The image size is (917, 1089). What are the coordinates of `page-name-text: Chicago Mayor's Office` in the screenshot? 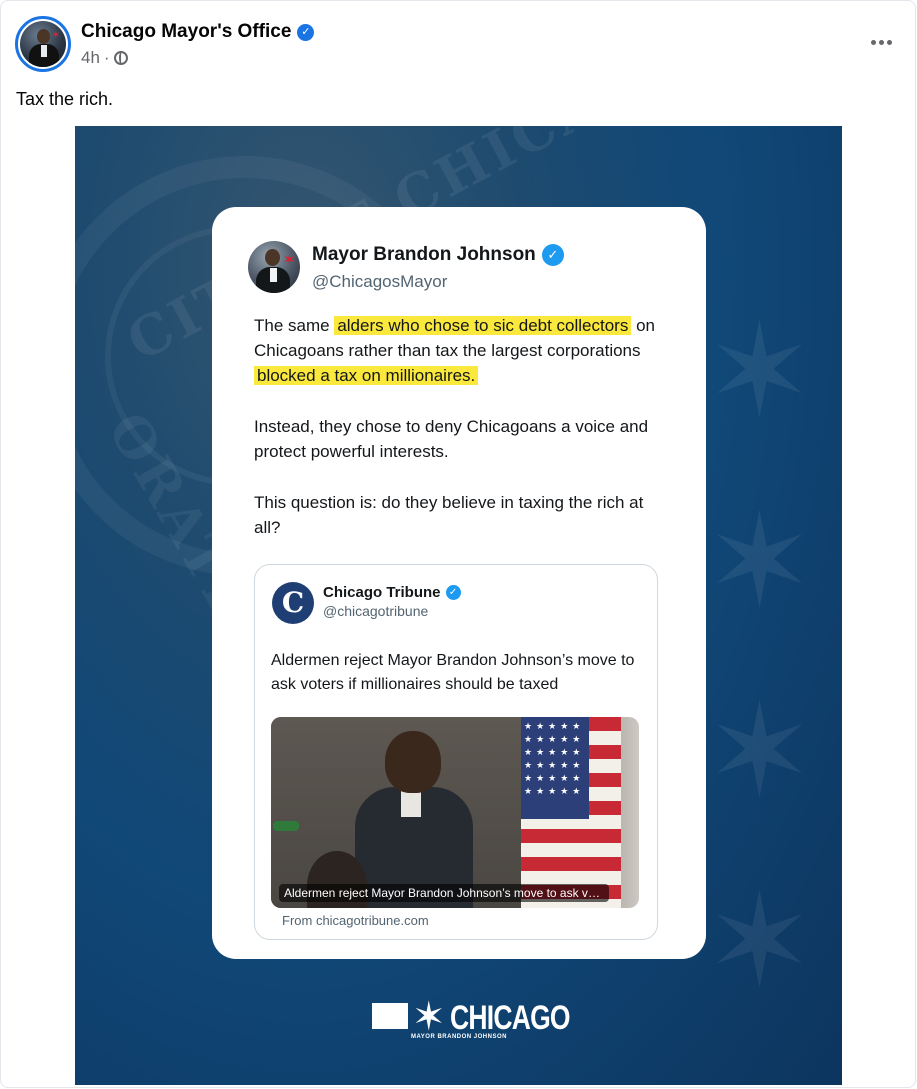 It's located at (186, 32).